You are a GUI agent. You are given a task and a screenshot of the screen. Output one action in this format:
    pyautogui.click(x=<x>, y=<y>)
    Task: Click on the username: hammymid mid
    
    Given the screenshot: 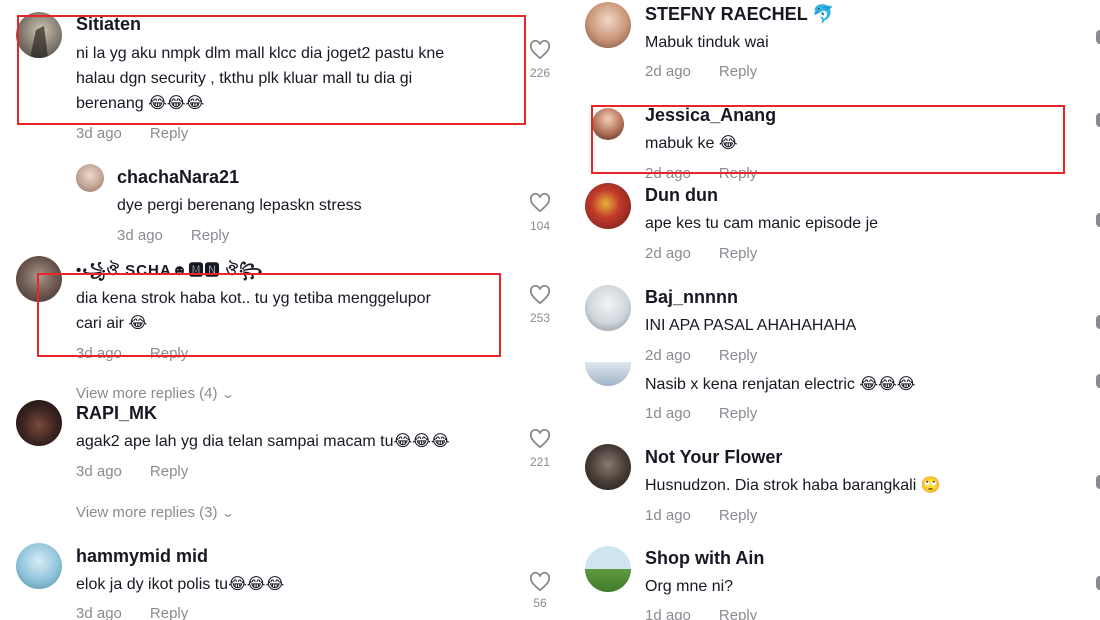 What is the action you would take?
    pyautogui.click(x=142, y=556)
    